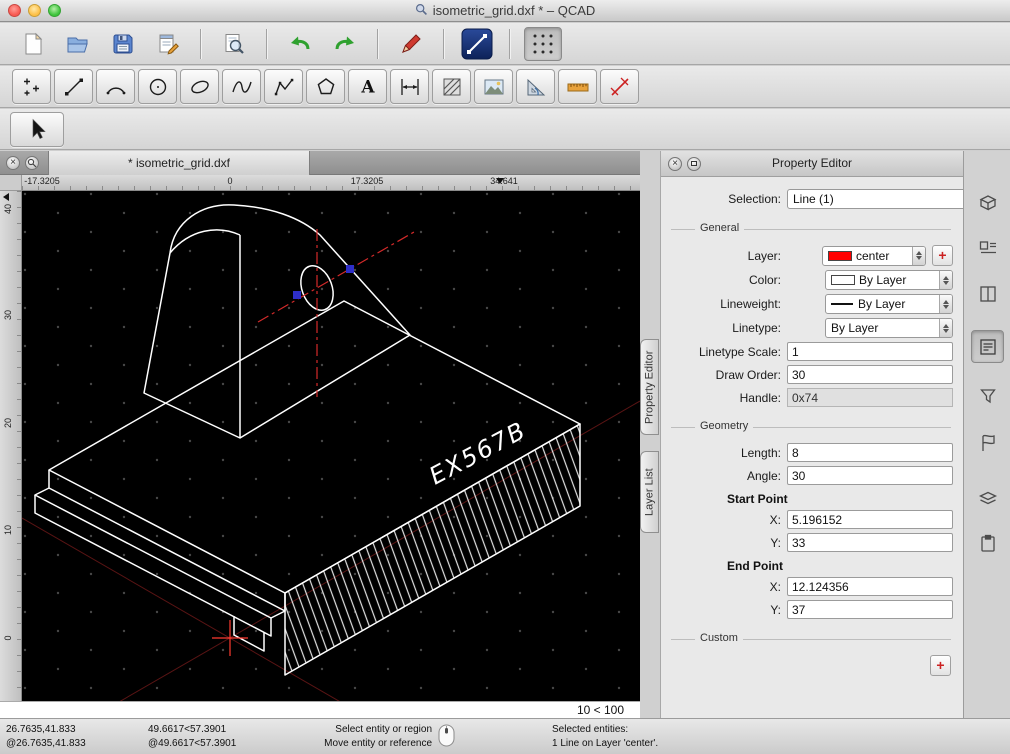  What do you see at coordinates (987, 497) in the screenshot?
I see `layer-list-dock-button` at bounding box center [987, 497].